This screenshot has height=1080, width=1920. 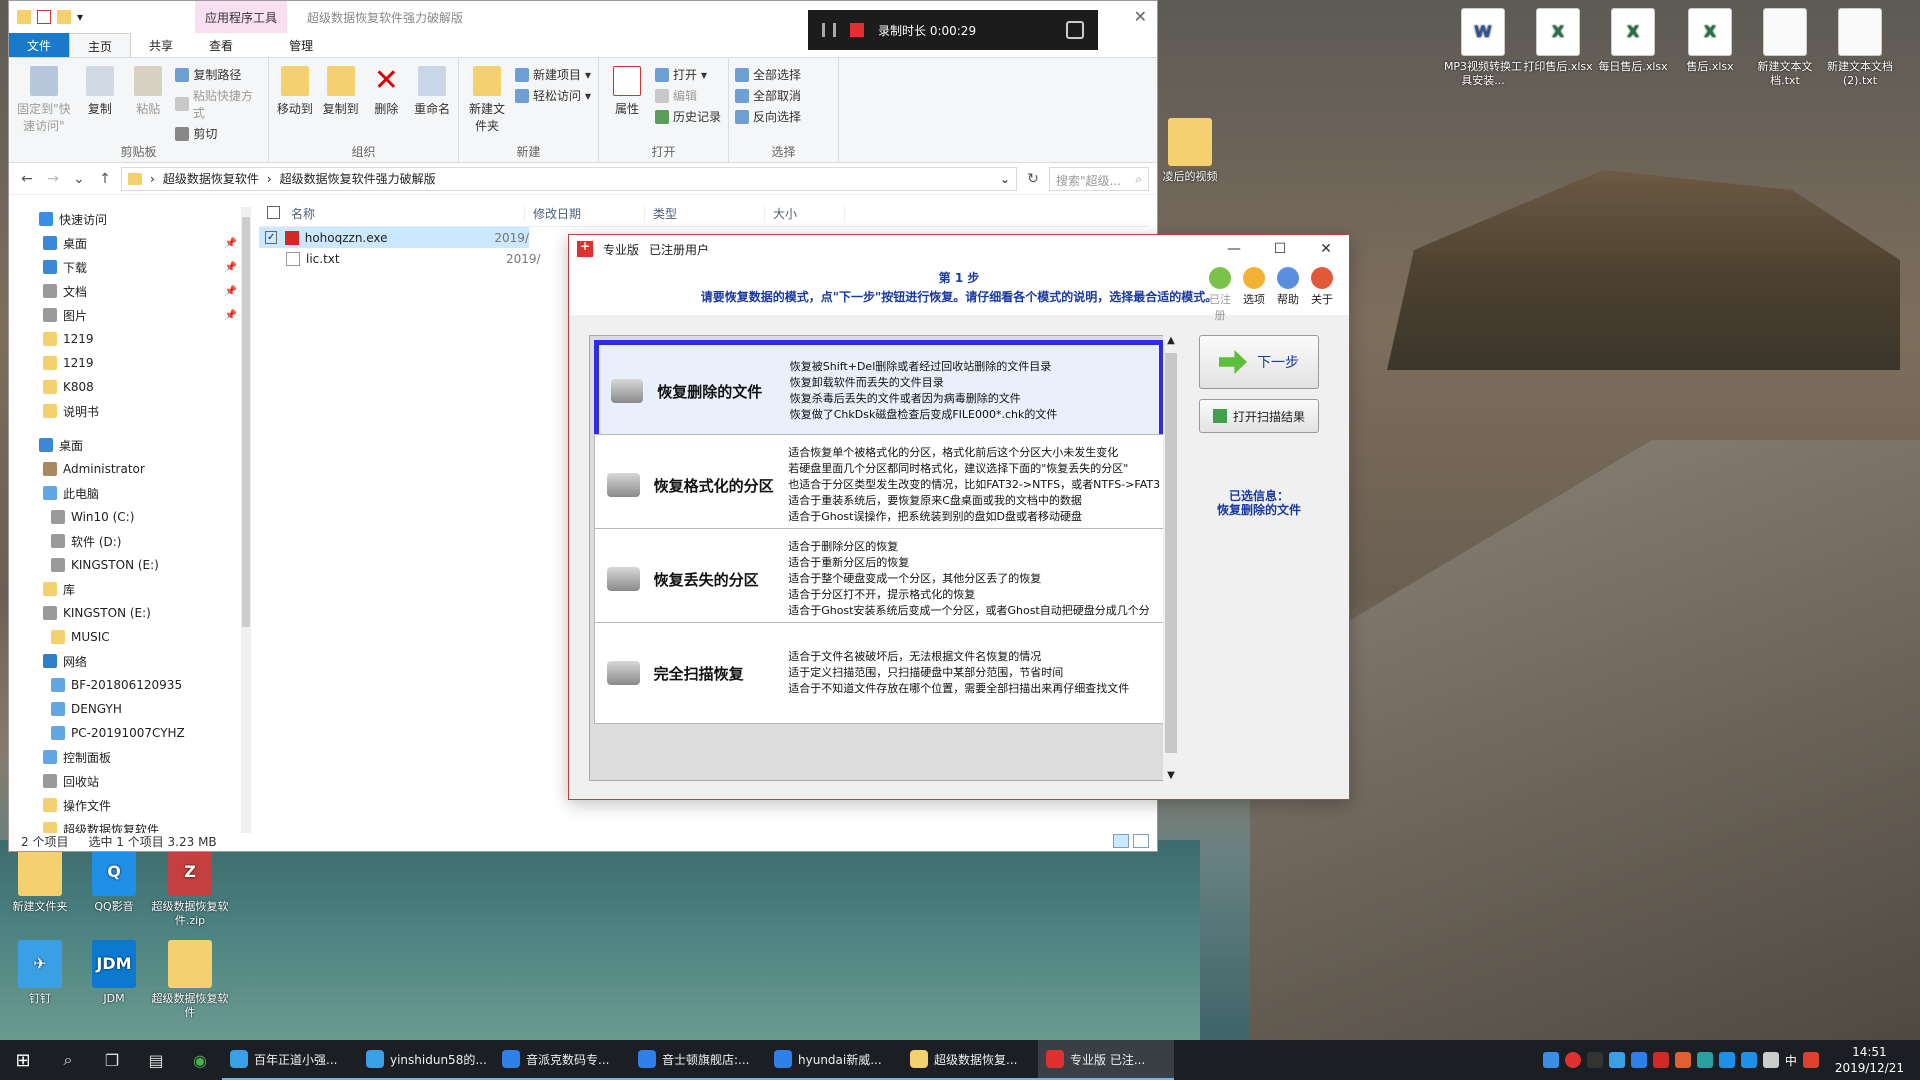 I want to click on windows-start-icon: ⊞, so click(x=23, y=1060).